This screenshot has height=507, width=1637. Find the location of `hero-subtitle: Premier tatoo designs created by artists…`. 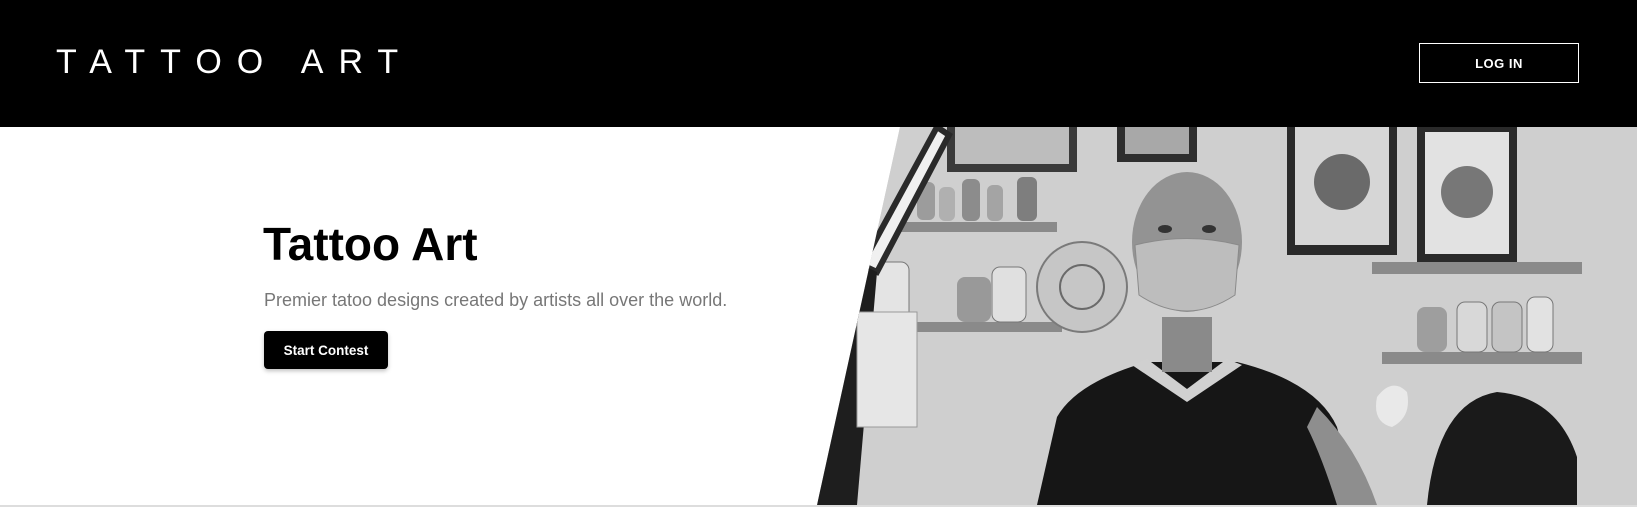

hero-subtitle: Premier tatoo designs created by artists… is located at coordinates (496, 300).